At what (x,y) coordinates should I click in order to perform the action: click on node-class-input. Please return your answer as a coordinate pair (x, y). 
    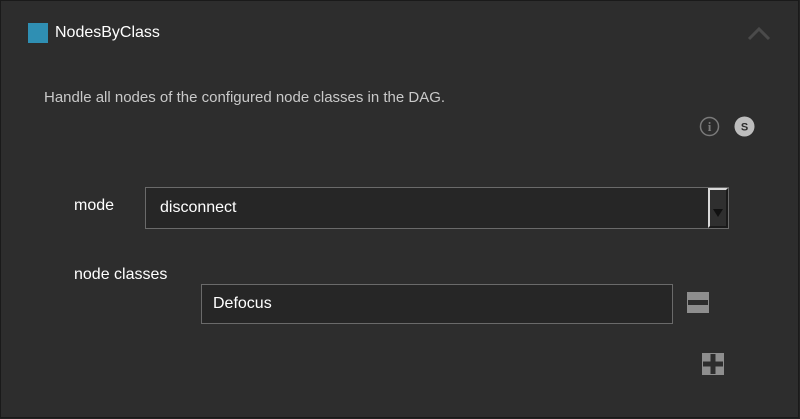
    Looking at the image, I should click on (437, 304).